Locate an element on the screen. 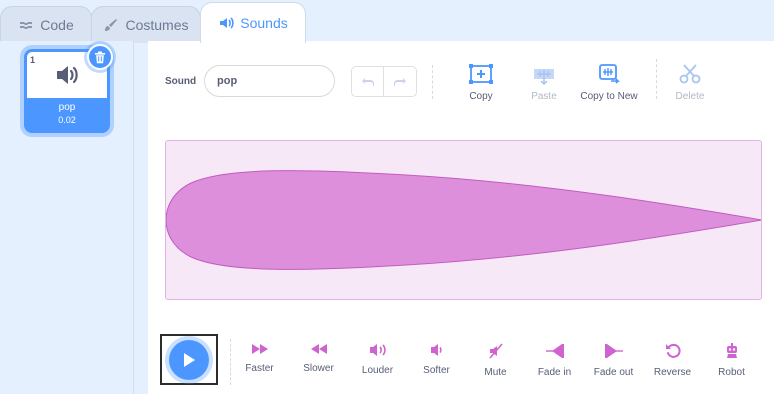 The image size is (774, 394). sound-name-input is located at coordinates (269, 81).